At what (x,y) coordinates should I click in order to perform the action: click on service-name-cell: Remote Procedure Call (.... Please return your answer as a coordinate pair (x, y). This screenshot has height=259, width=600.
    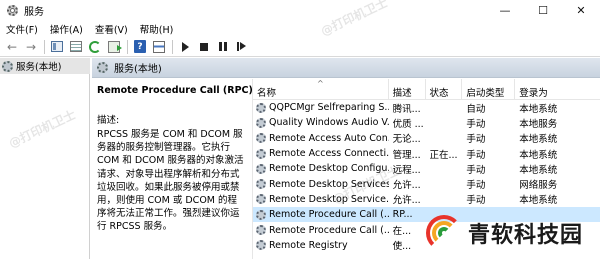
    Looking at the image, I should click on (321, 230).